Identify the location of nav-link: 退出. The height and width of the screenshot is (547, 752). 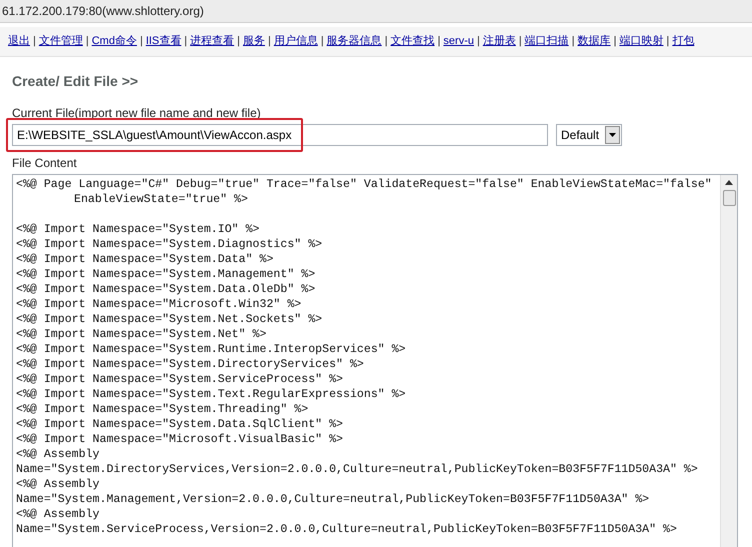
(19, 41).